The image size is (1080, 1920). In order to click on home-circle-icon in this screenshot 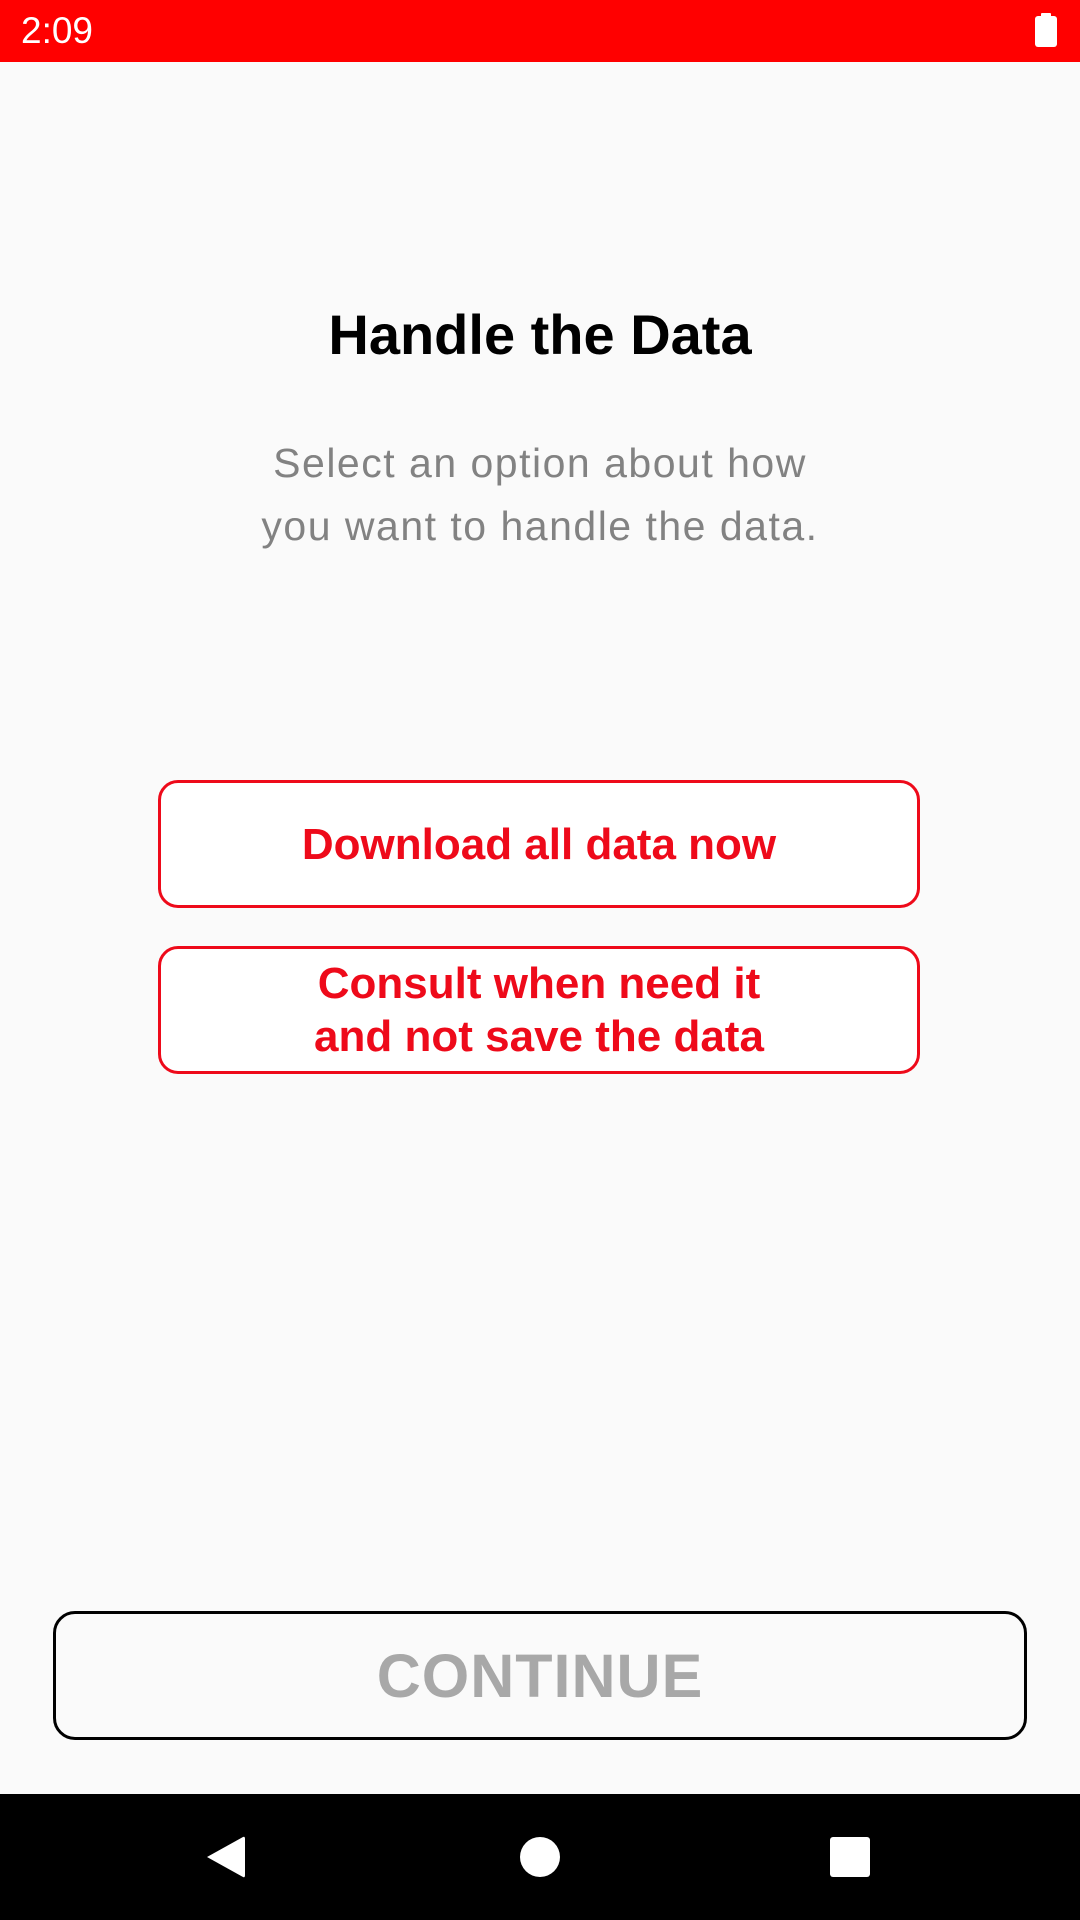, I will do `click(540, 1857)`.